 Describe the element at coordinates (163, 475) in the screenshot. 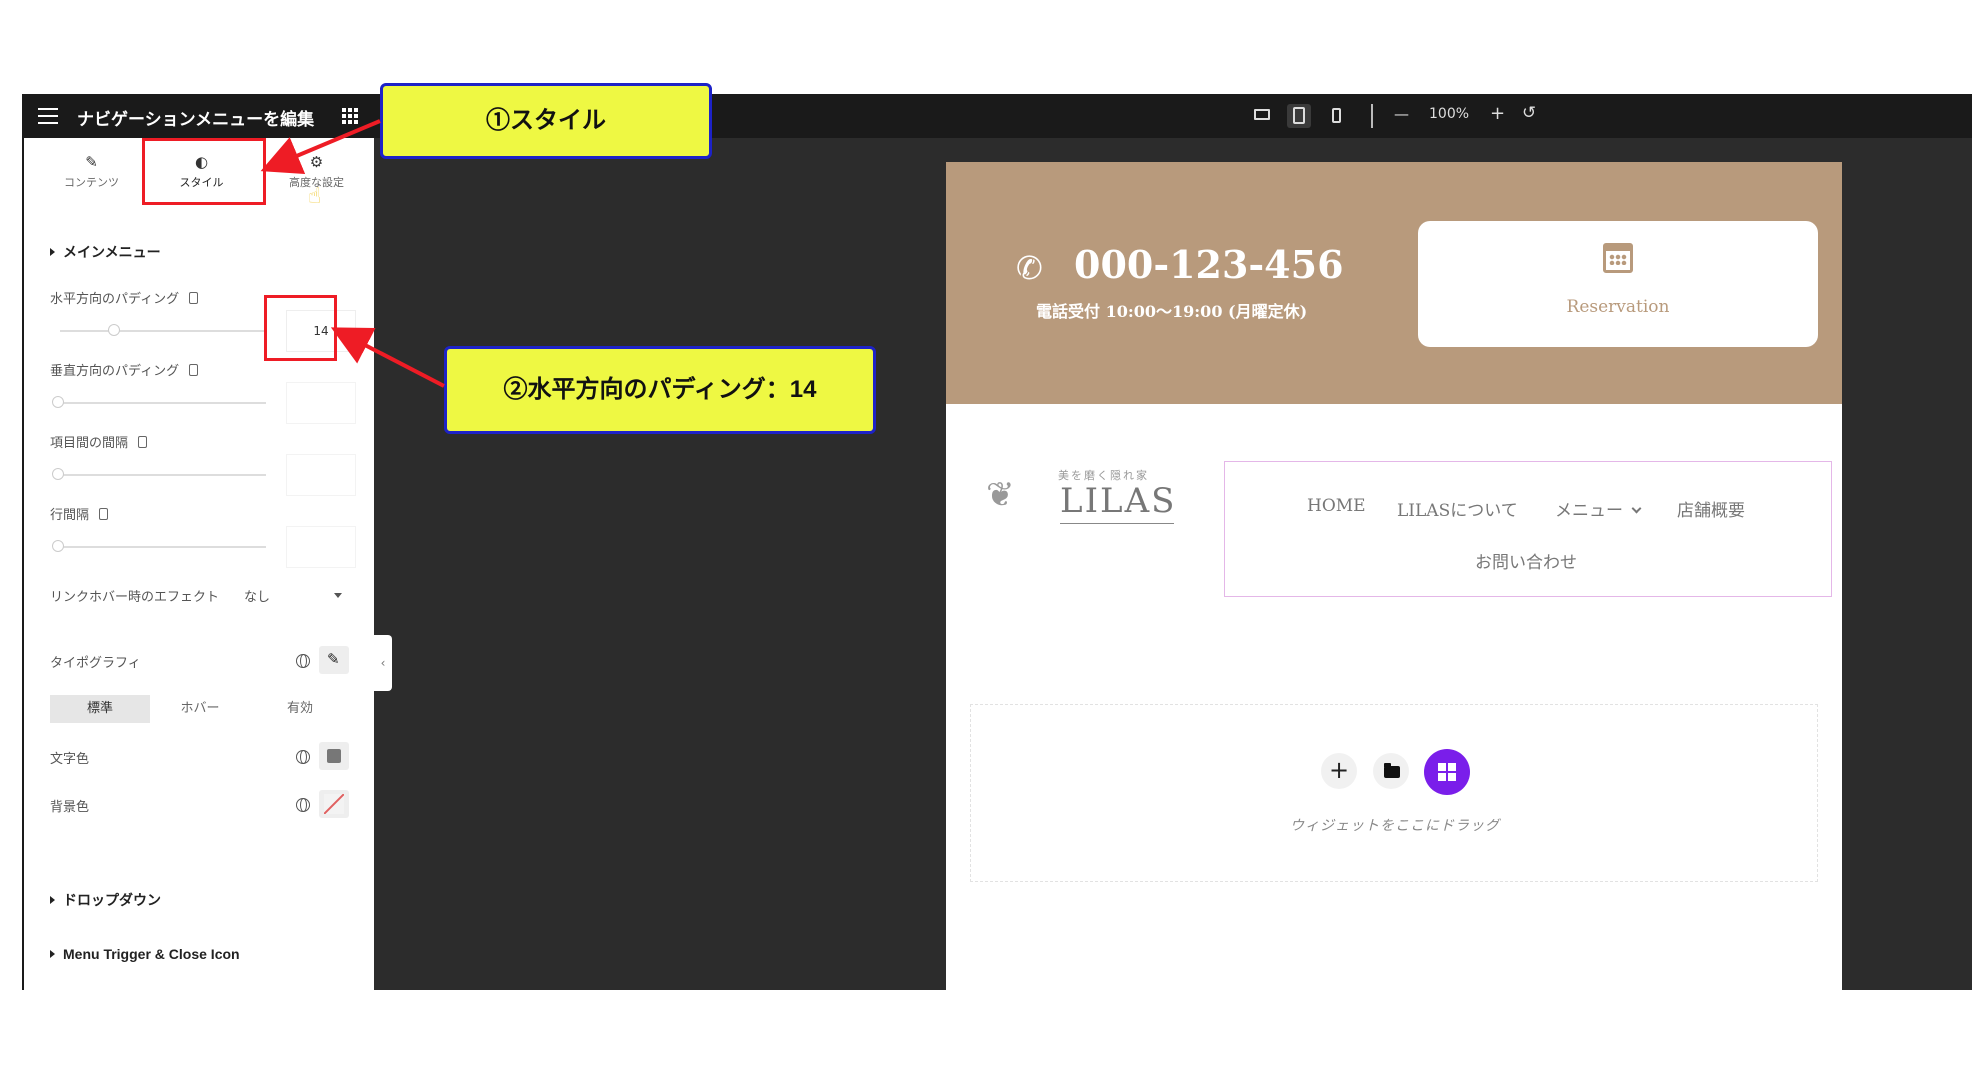

I see `item-spacing-slider` at that location.